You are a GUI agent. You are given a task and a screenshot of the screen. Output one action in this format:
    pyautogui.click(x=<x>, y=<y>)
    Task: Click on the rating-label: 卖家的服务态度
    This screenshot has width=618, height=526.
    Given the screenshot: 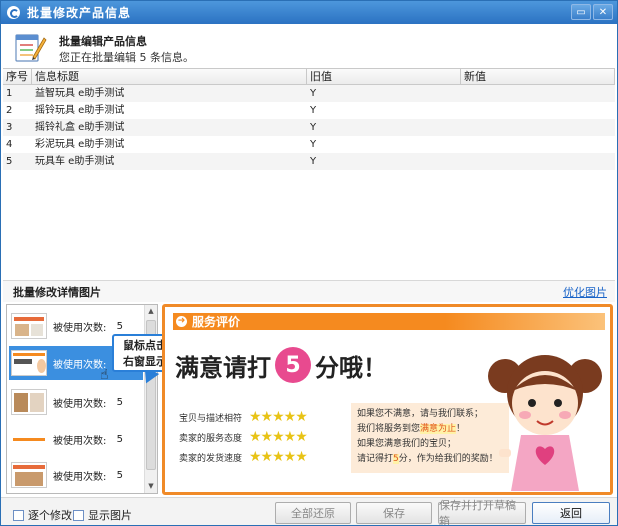 What is the action you would take?
    pyautogui.click(x=211, y=438)
    